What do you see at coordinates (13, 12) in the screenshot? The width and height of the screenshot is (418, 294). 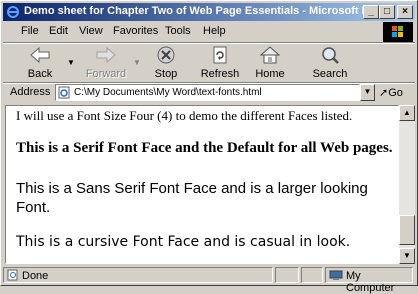 I see `ie-logo-icon` at bounding box center [13, 12].